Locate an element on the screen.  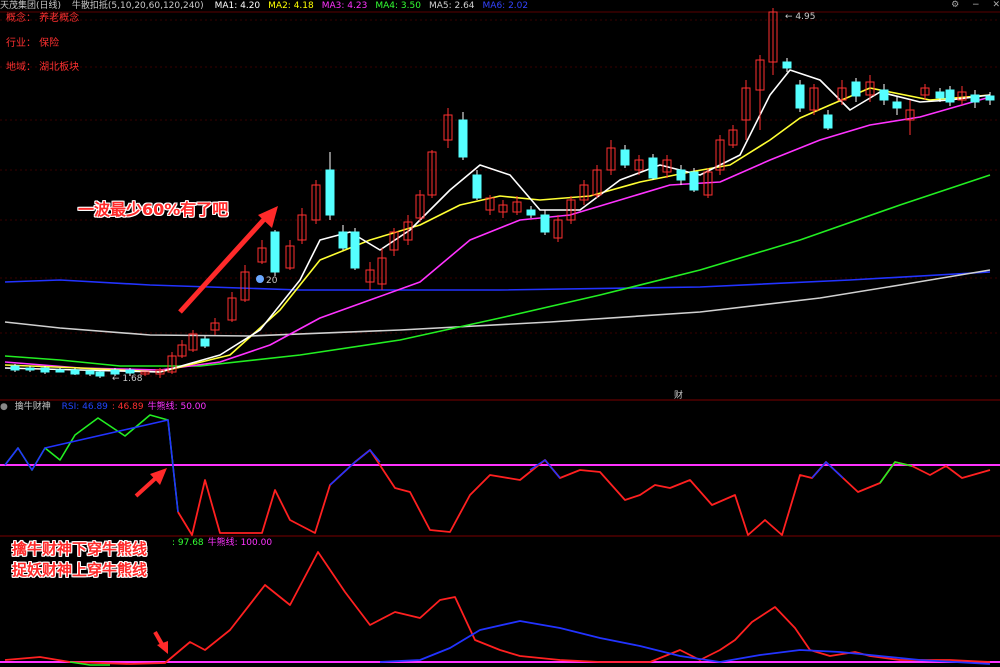
annotation-arrow is located at coordinates (224, 263).